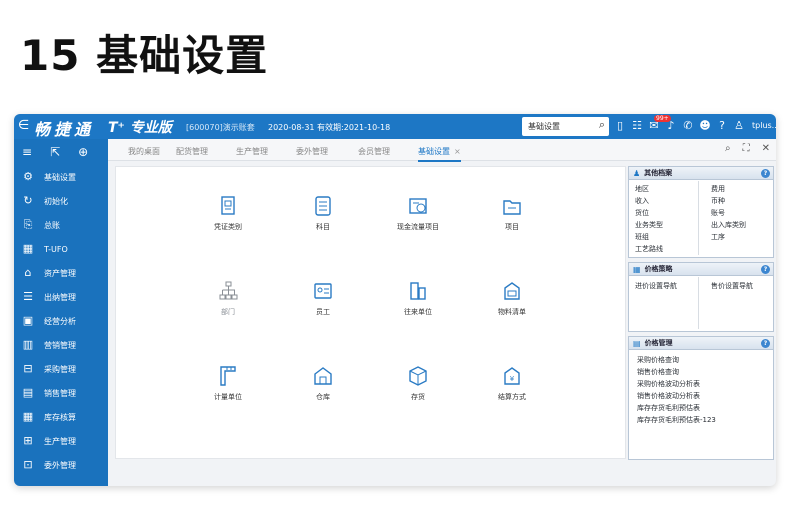 The image size is (790, 514). What do you see at coordinates (739, 125) in the screenshot?
I see `user-icon: ♙` at bounding box center [739, 125].